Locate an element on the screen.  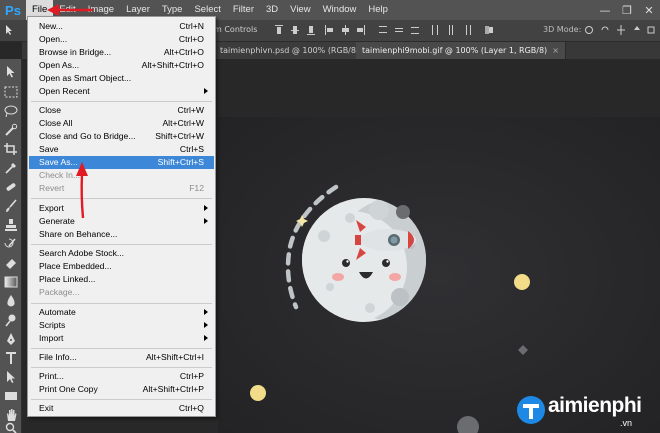
dodge-tool-icon is located at coordinates (11, 320).